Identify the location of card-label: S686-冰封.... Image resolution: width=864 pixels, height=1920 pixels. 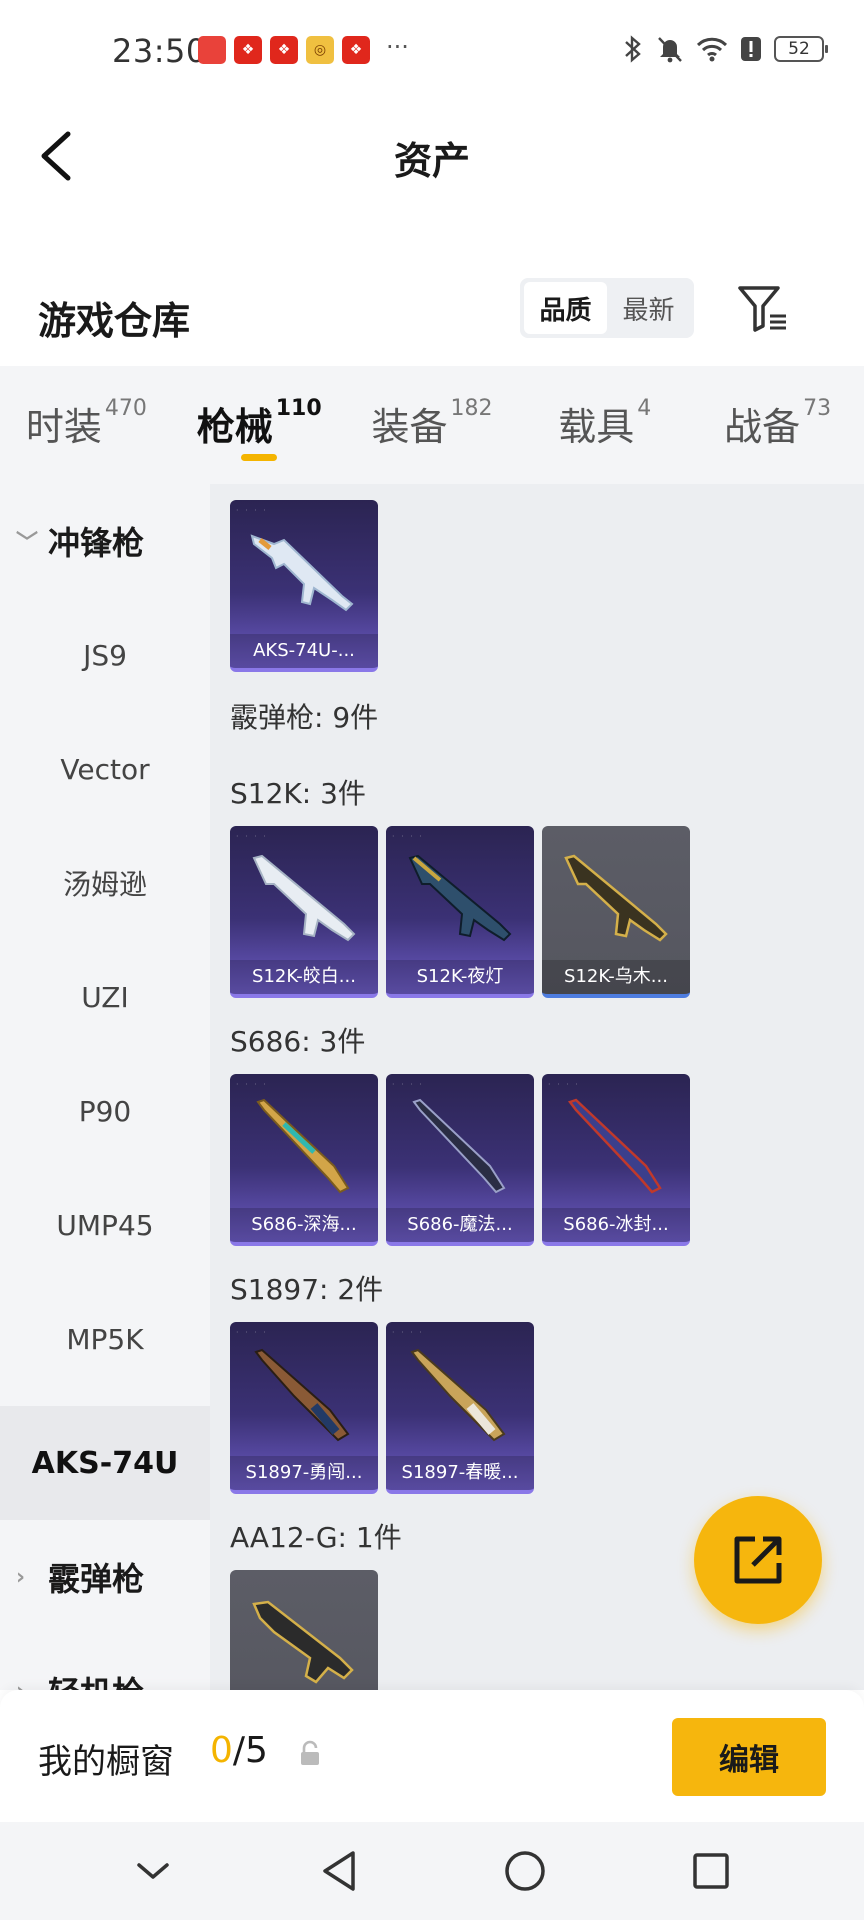
(616, 1225).